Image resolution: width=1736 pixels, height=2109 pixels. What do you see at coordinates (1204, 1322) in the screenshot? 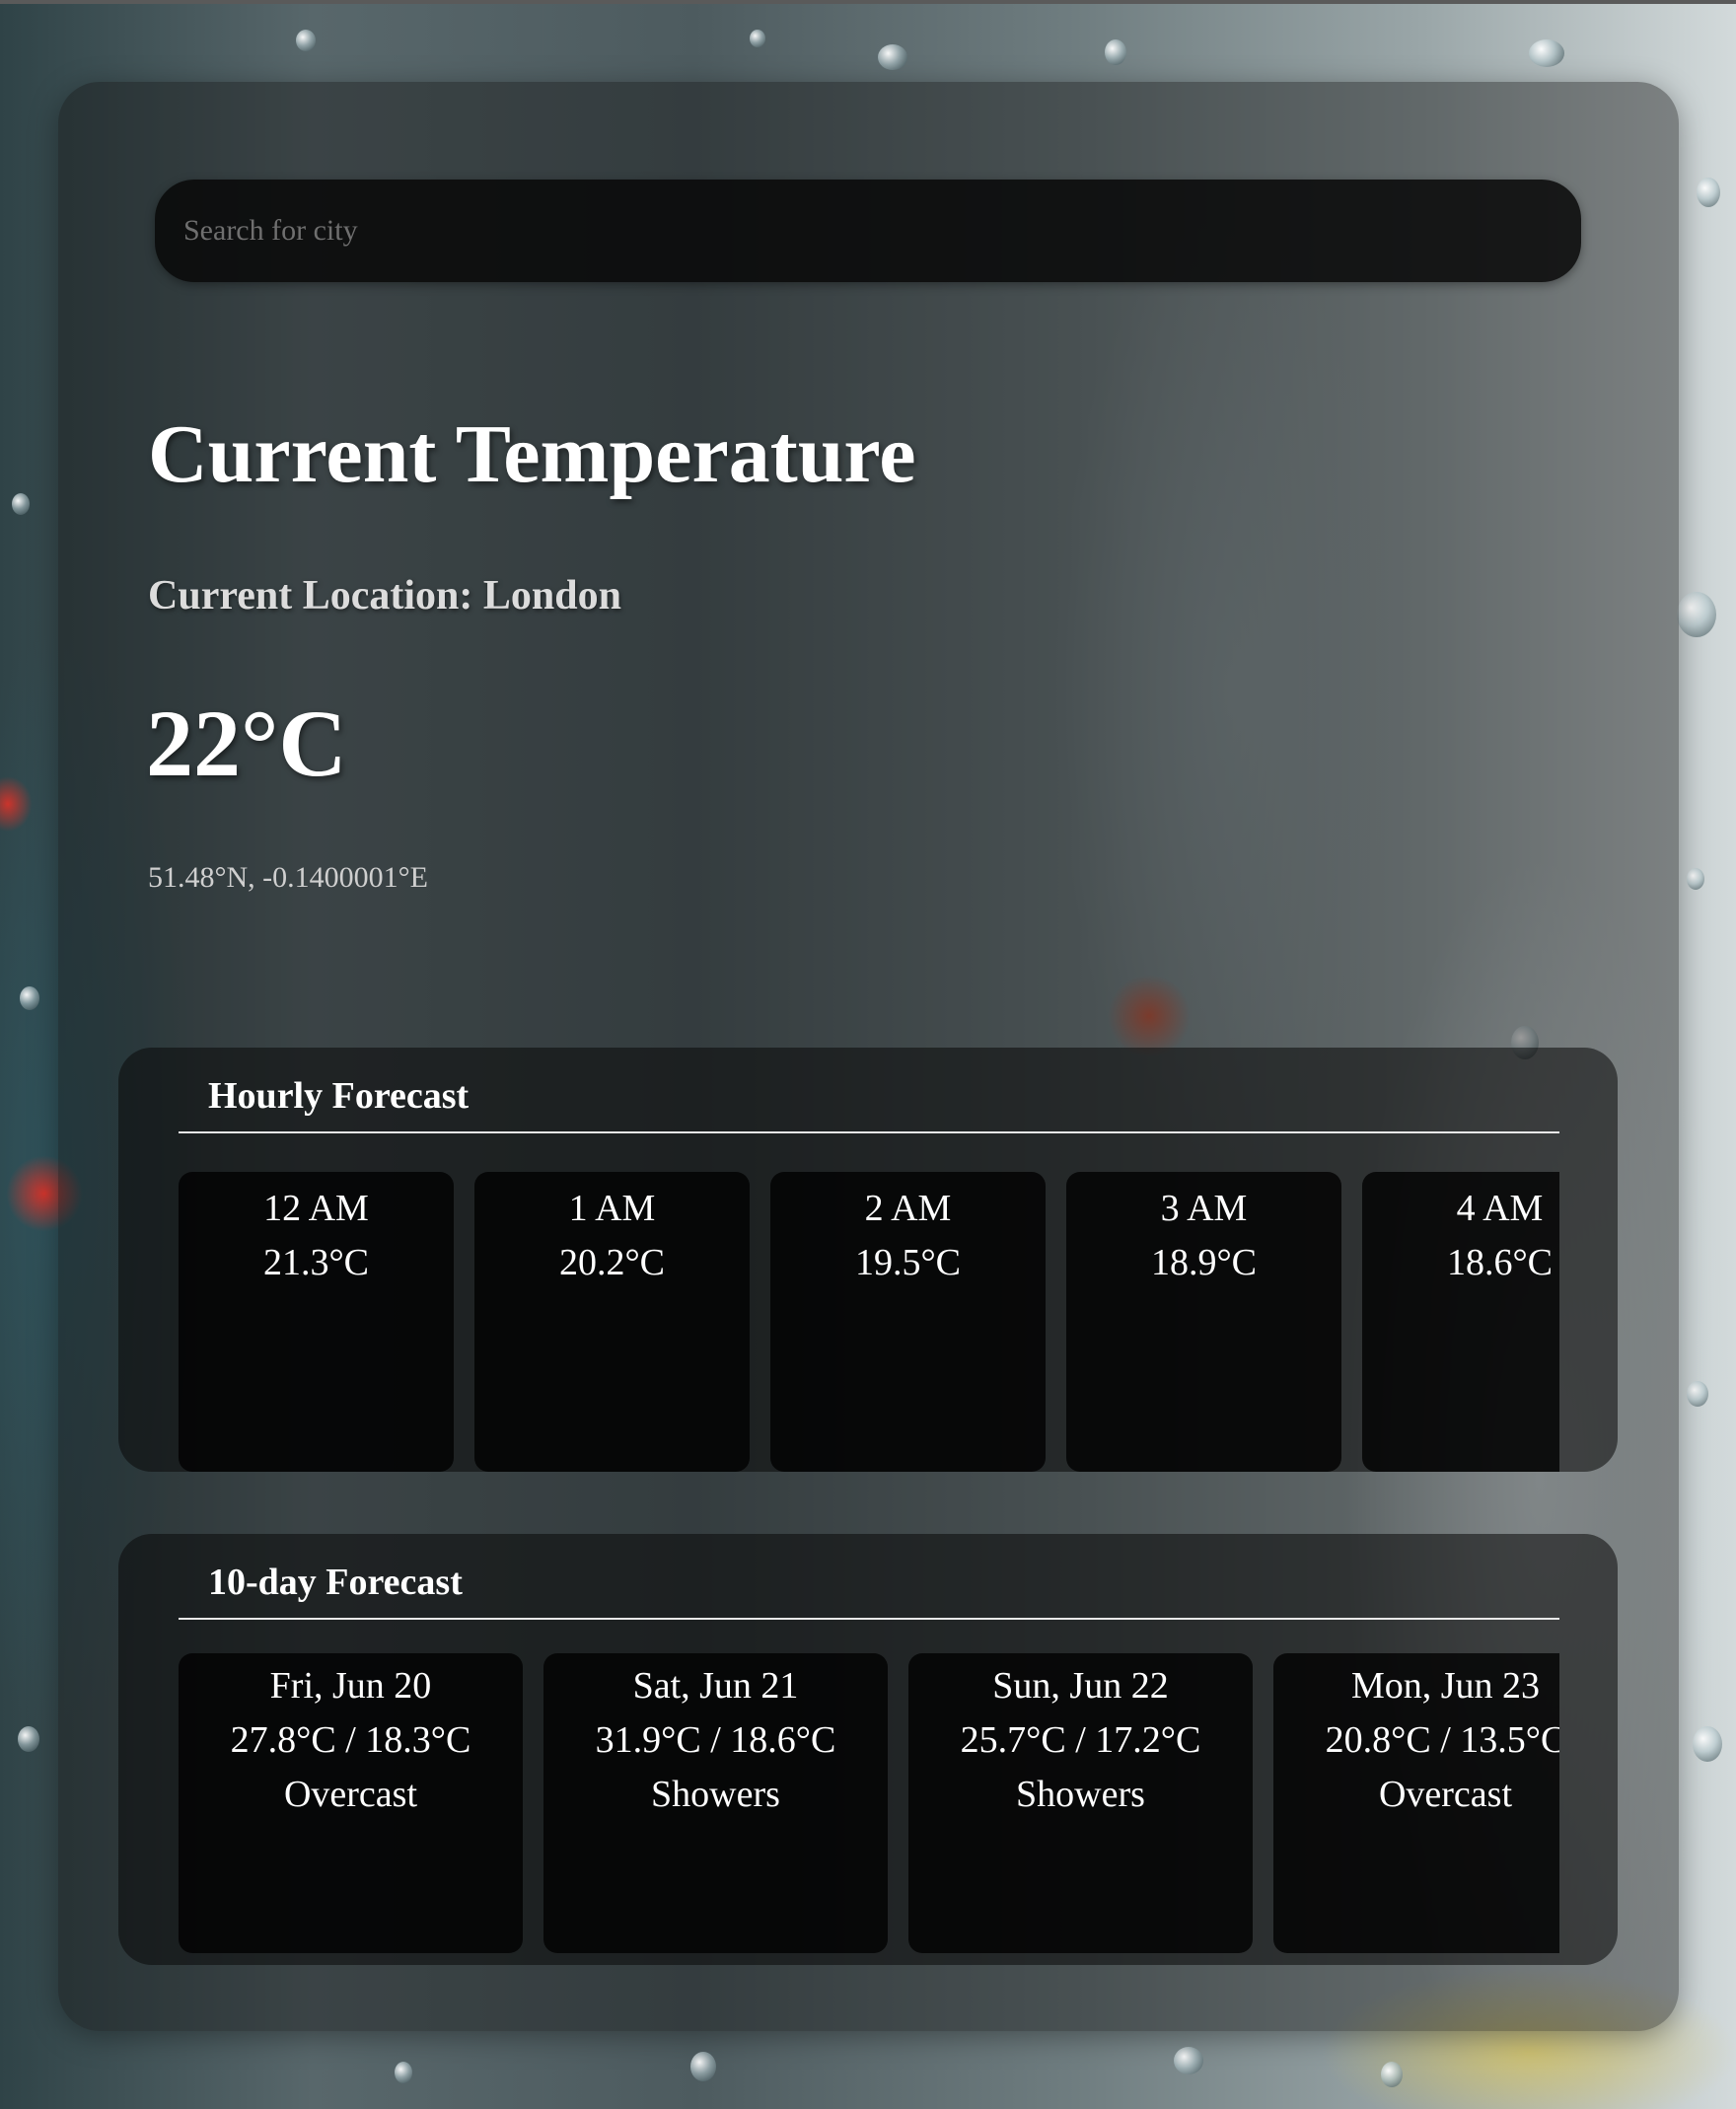
I see `hourly-item: 3 AM 18.9°C` at bounding box center [1204, 1322].